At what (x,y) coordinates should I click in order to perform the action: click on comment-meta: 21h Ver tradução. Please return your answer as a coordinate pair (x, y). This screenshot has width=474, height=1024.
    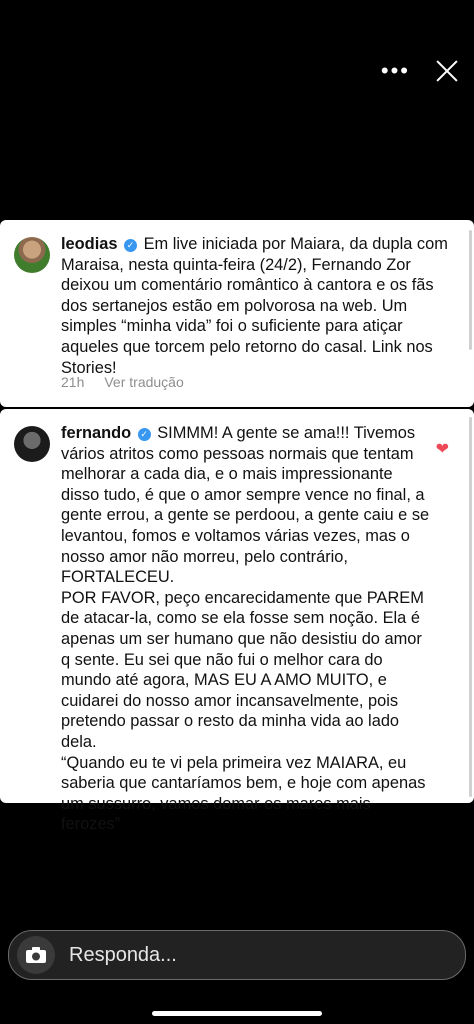
    Looking at the image, I should click on (122, 382).